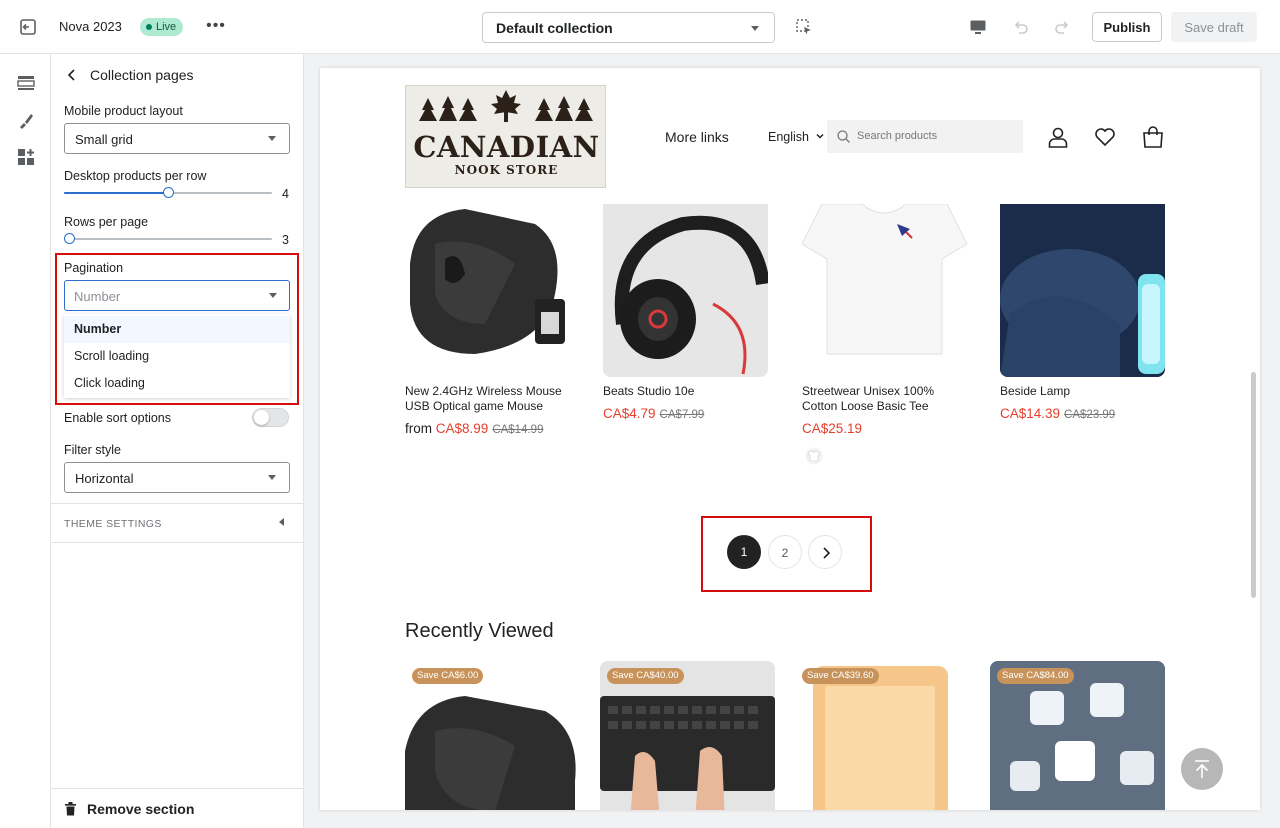  Describe the element at coordinates (1021, 27) in the screenshot. I see `undo-icon` at that location.